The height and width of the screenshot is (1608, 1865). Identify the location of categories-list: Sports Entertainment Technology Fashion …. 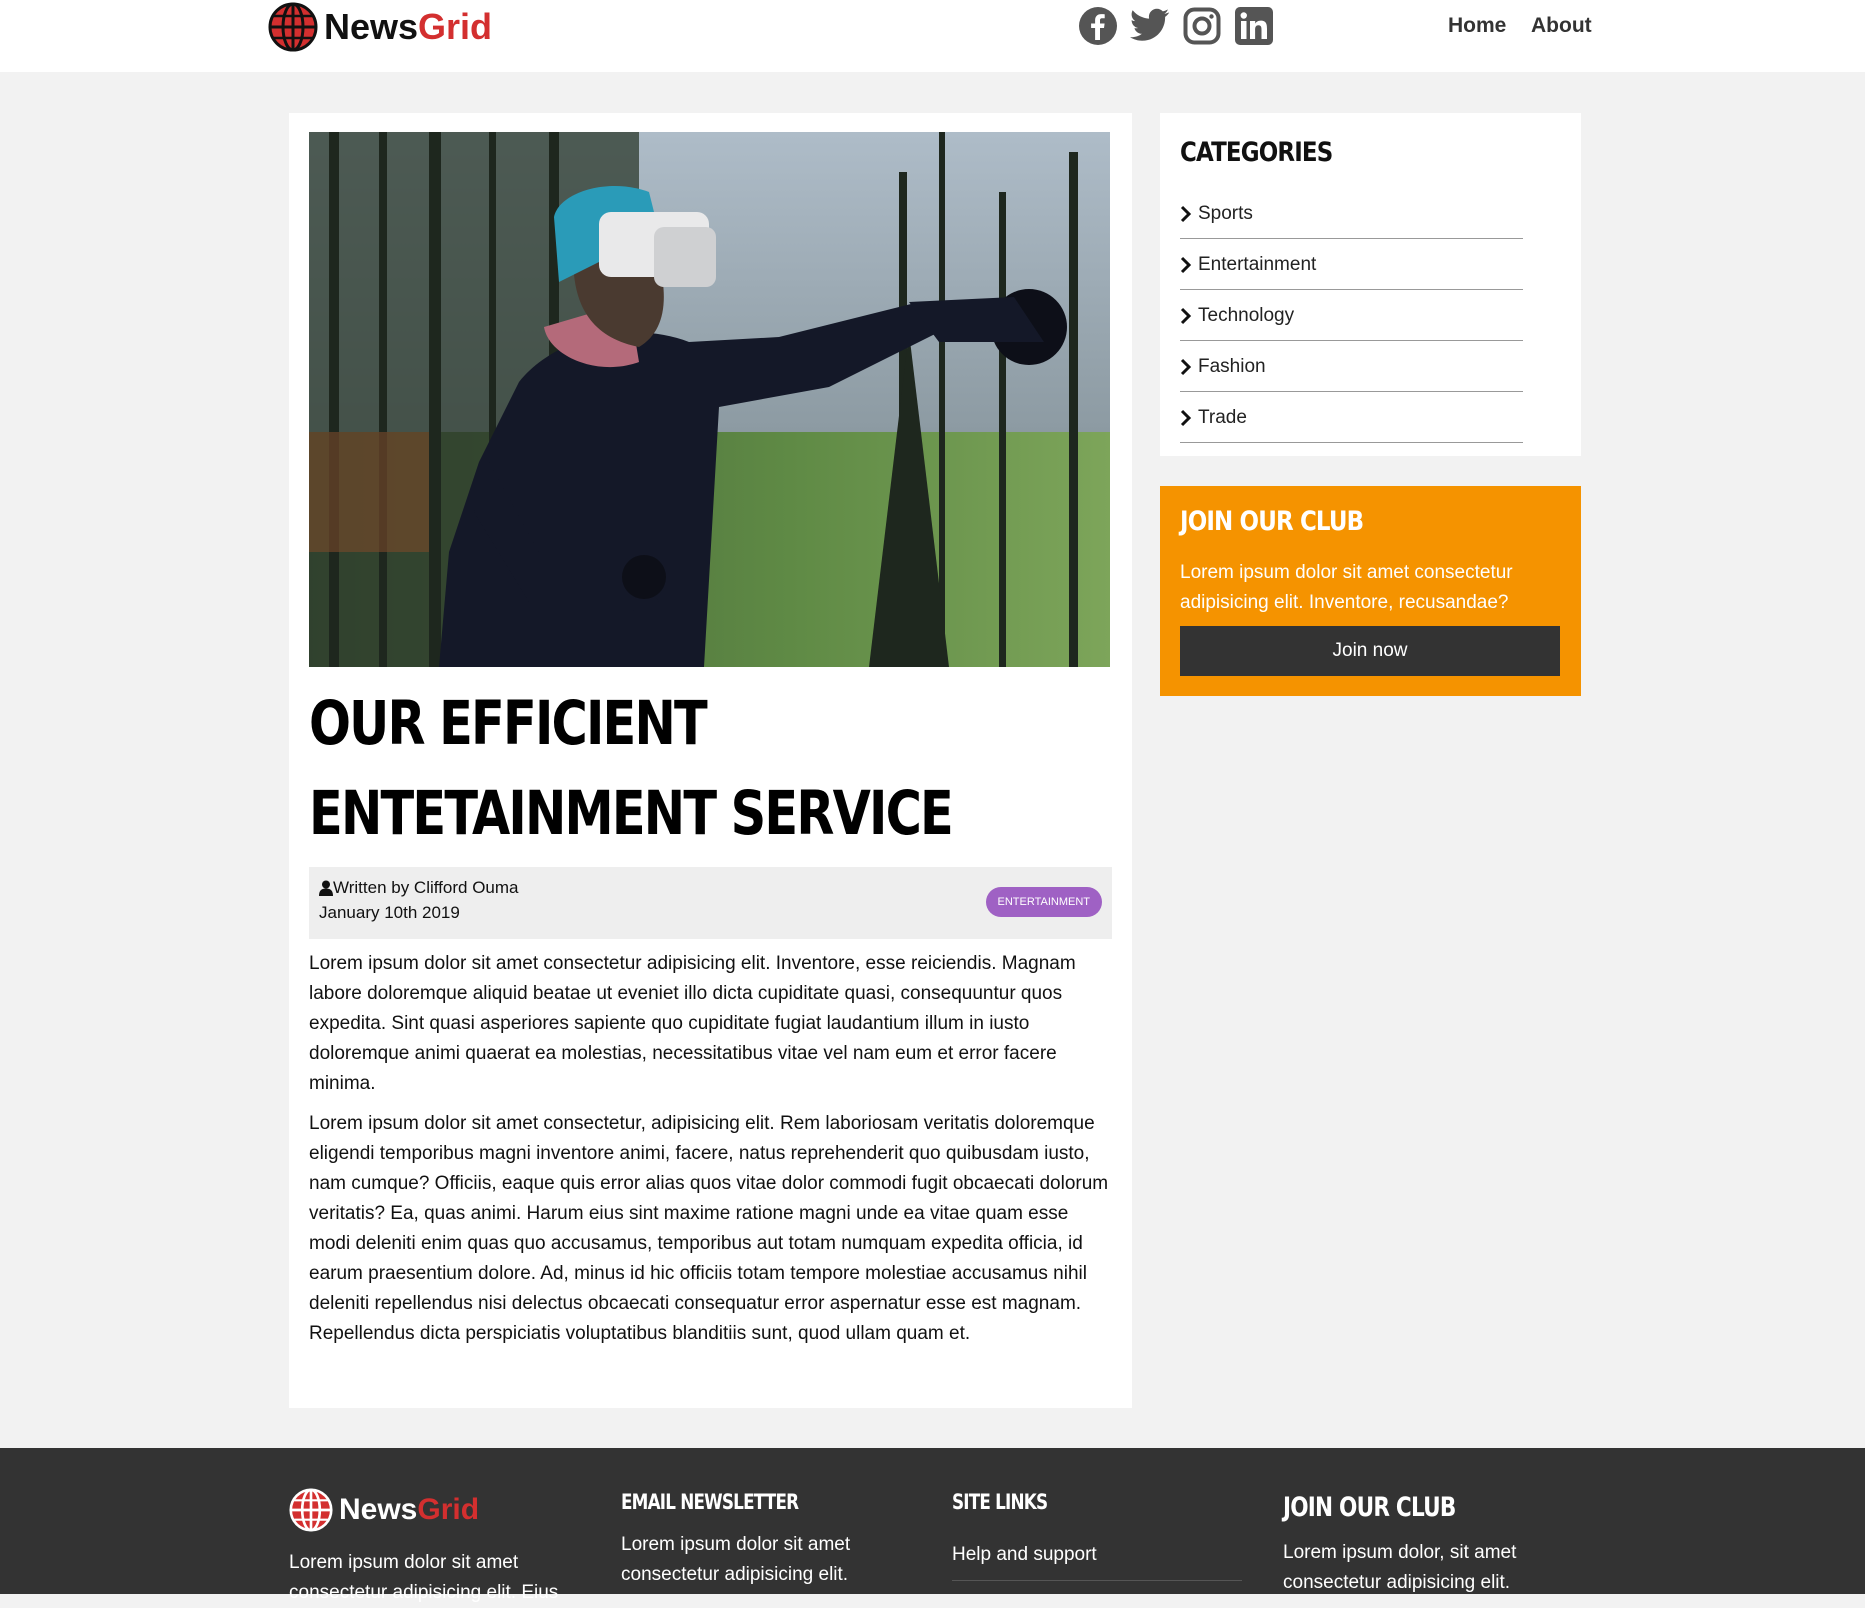
(1351, 316).